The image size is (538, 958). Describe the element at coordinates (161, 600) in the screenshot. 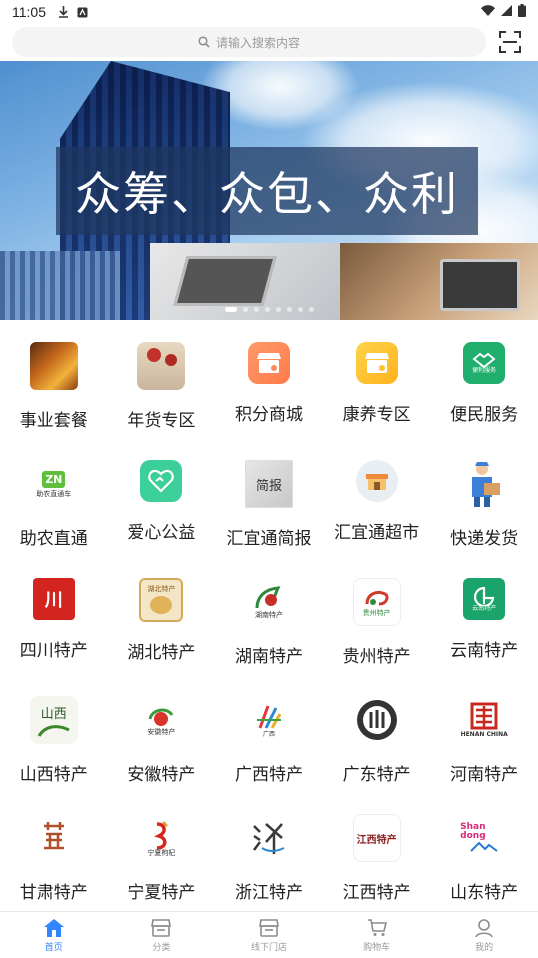

I see `hubei-specialty-icon: 湖北特产` at that location.